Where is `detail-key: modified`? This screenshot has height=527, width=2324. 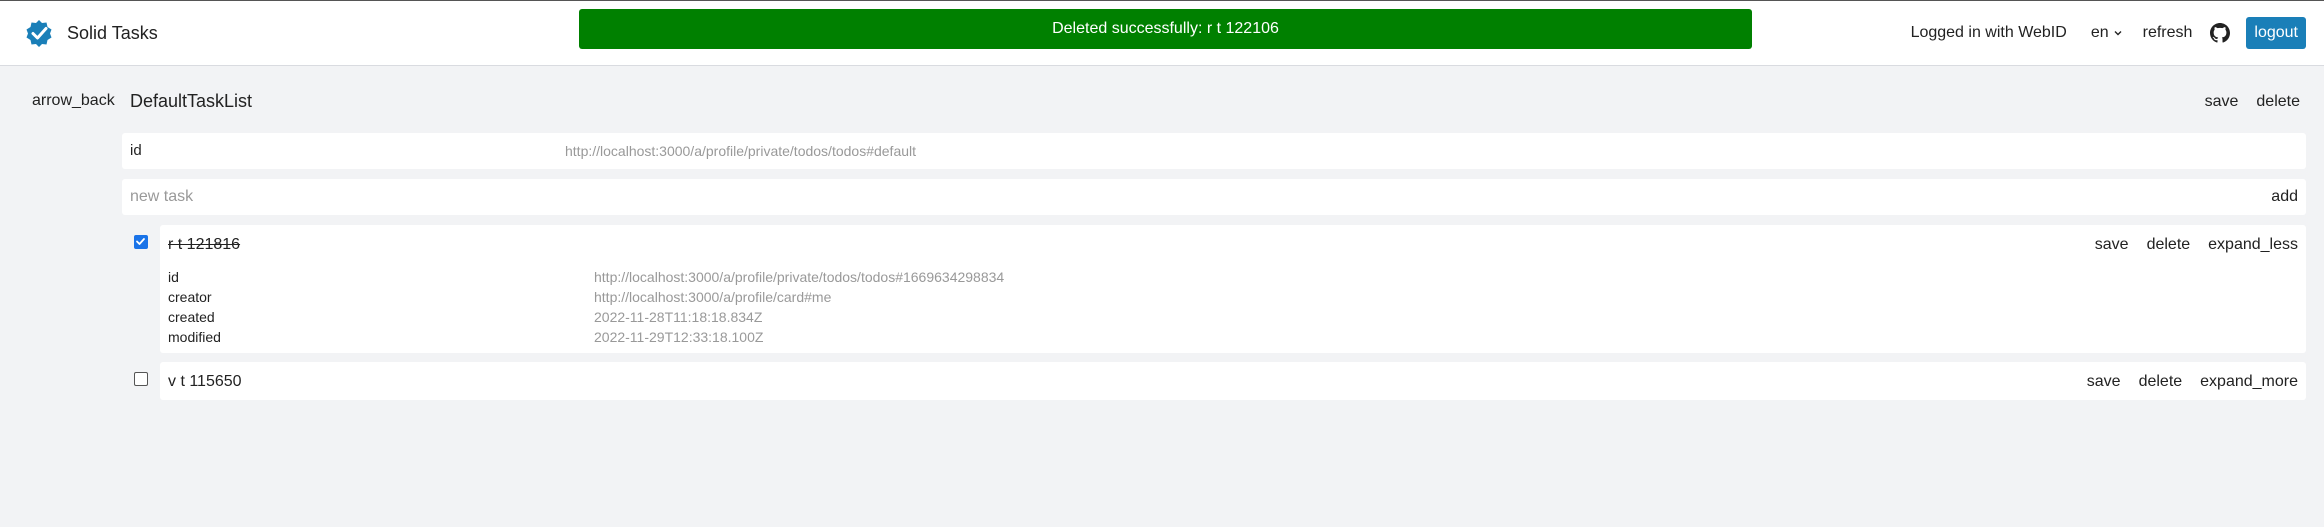 detail-key: modified is located at coordinates (194, 337).